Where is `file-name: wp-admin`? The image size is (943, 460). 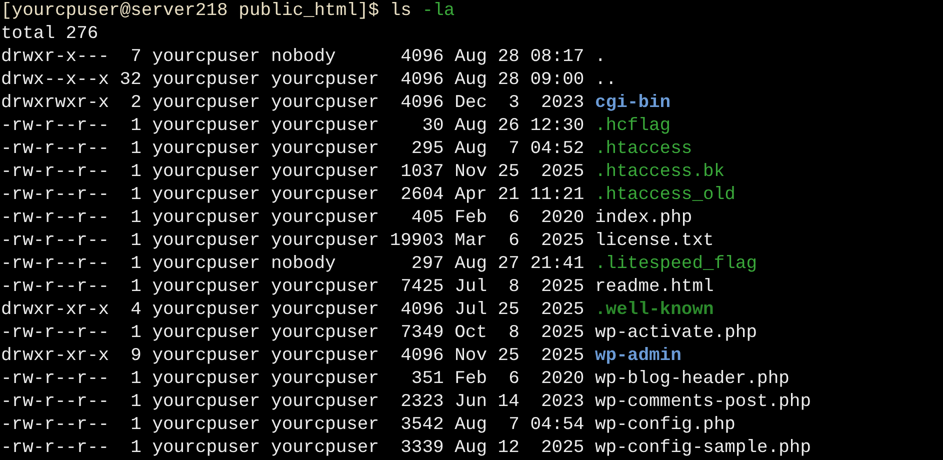 file-name: wp-admin is located at coordinates (638, 356).